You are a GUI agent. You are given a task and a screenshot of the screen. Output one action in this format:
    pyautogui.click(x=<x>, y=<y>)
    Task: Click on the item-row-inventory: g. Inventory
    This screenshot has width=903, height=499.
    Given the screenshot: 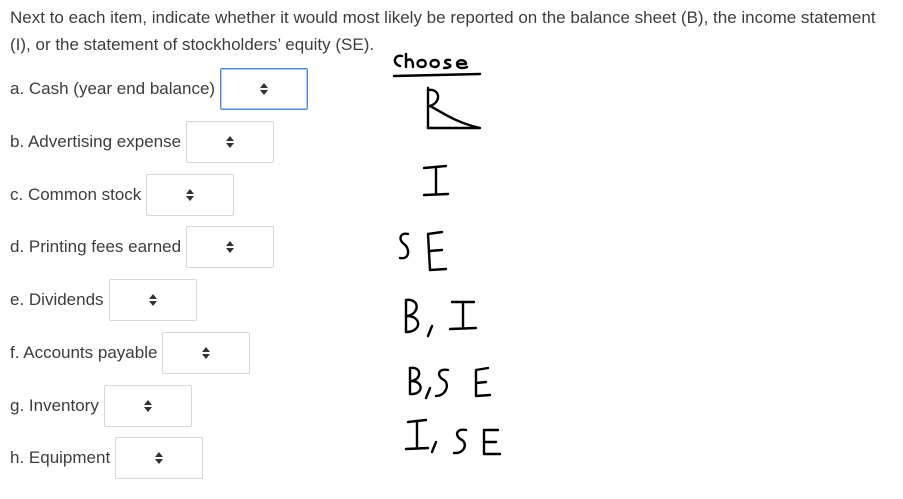 What is the action you would take?
    pyautogui.click(x=101, y=406)
    